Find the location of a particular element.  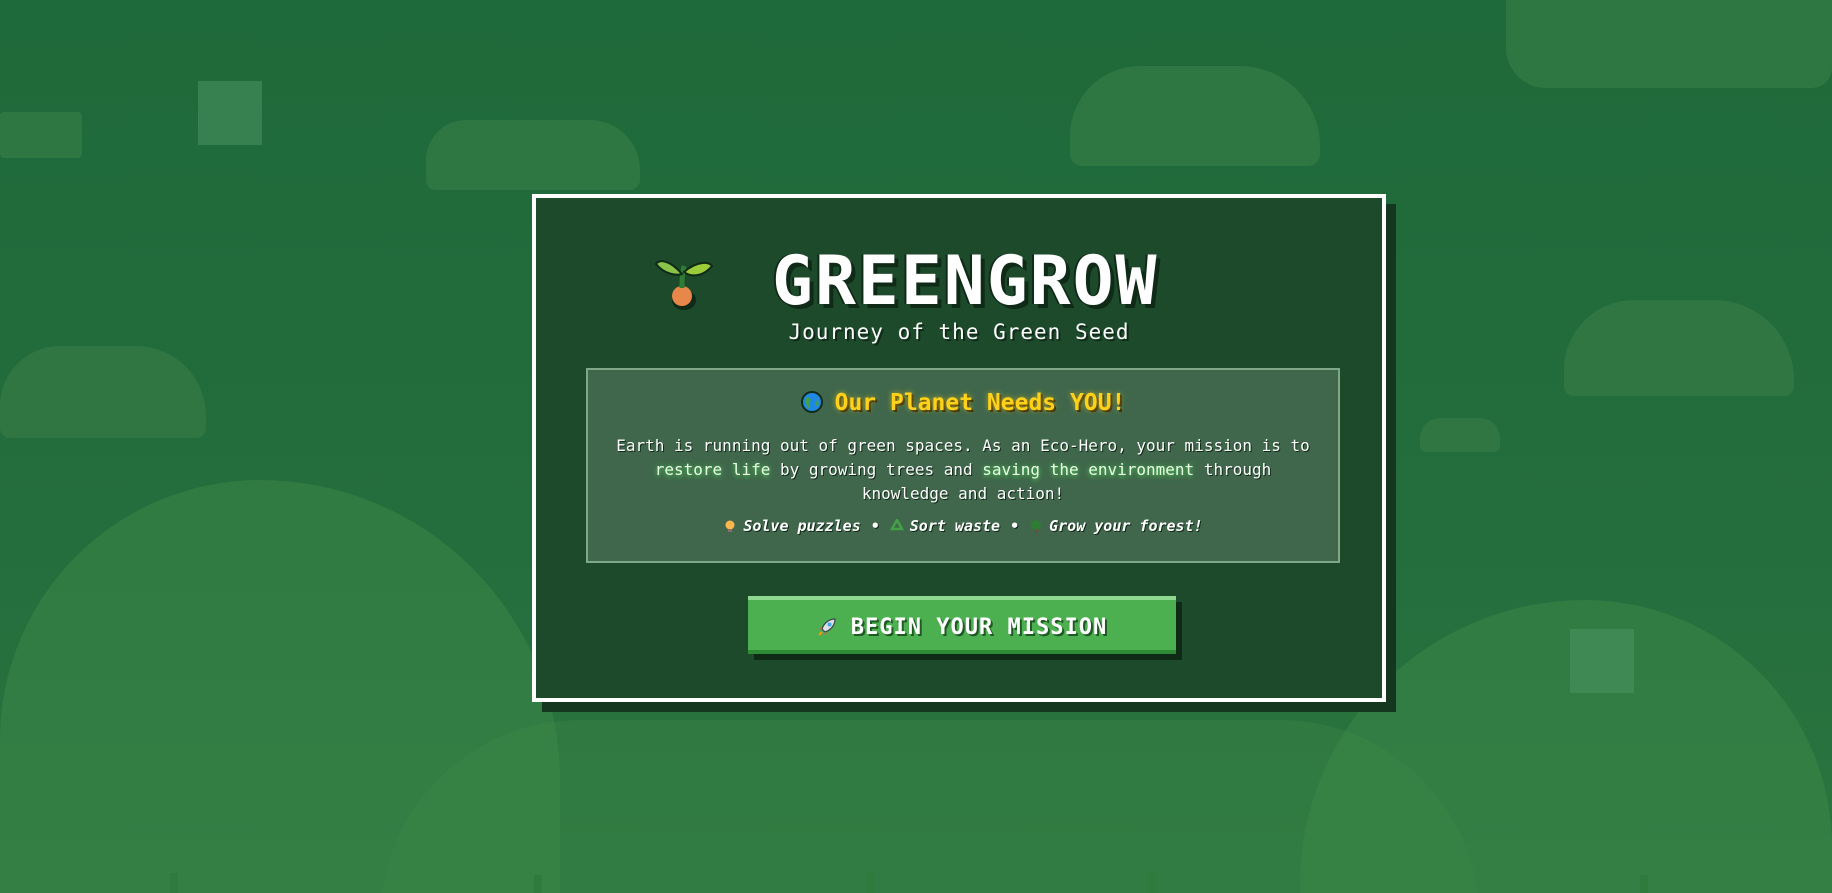

lightbulb-icon is located at coordinates (730, 526).